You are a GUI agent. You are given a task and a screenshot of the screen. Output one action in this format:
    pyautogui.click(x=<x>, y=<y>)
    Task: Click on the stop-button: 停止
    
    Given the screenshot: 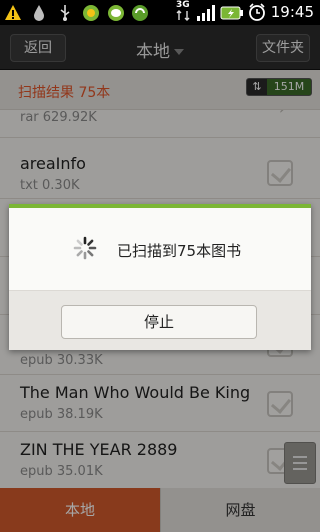 What is the action you would take?
    pyautogui.click(x=159, y=322)
    